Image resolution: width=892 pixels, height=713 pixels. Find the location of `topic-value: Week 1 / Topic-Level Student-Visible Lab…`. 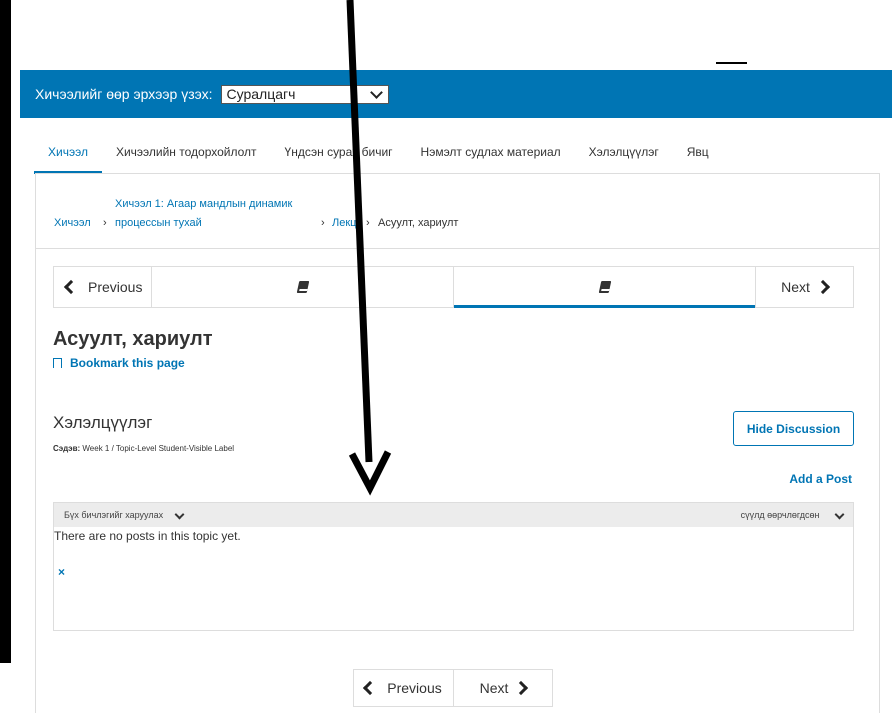

topic-value: Week 1 / Topic-Level Student-Visible Lab… is located at coordinates (157, 448).